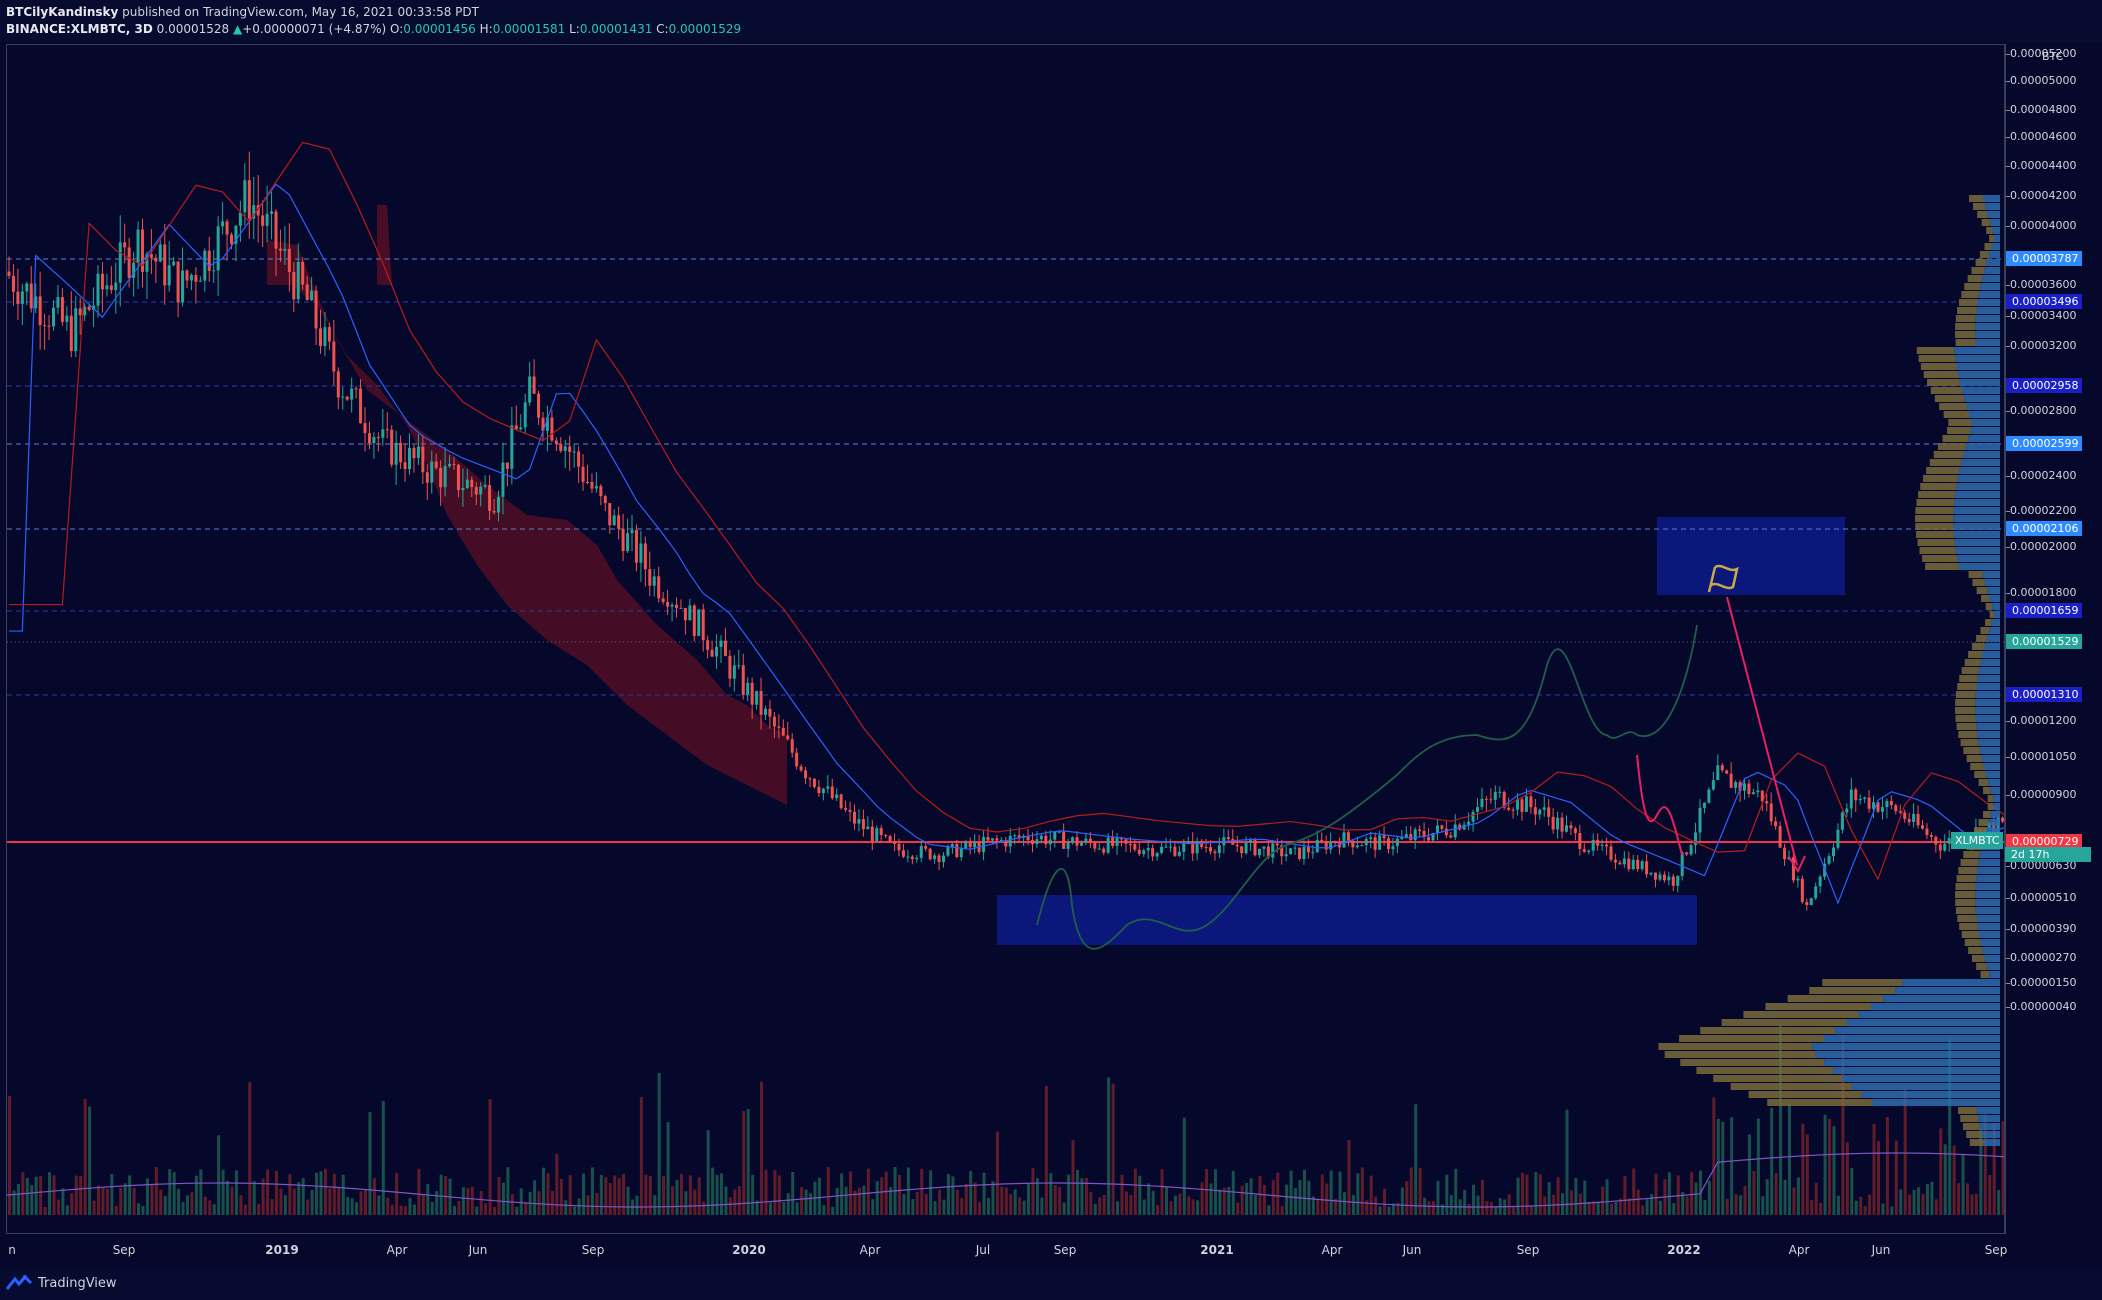 The width and height of the screenshot is (2102, 1300). Describe the element at coordinates (282, 1250) in the screenshot. I see `time-tick-label: 2019` at that location.